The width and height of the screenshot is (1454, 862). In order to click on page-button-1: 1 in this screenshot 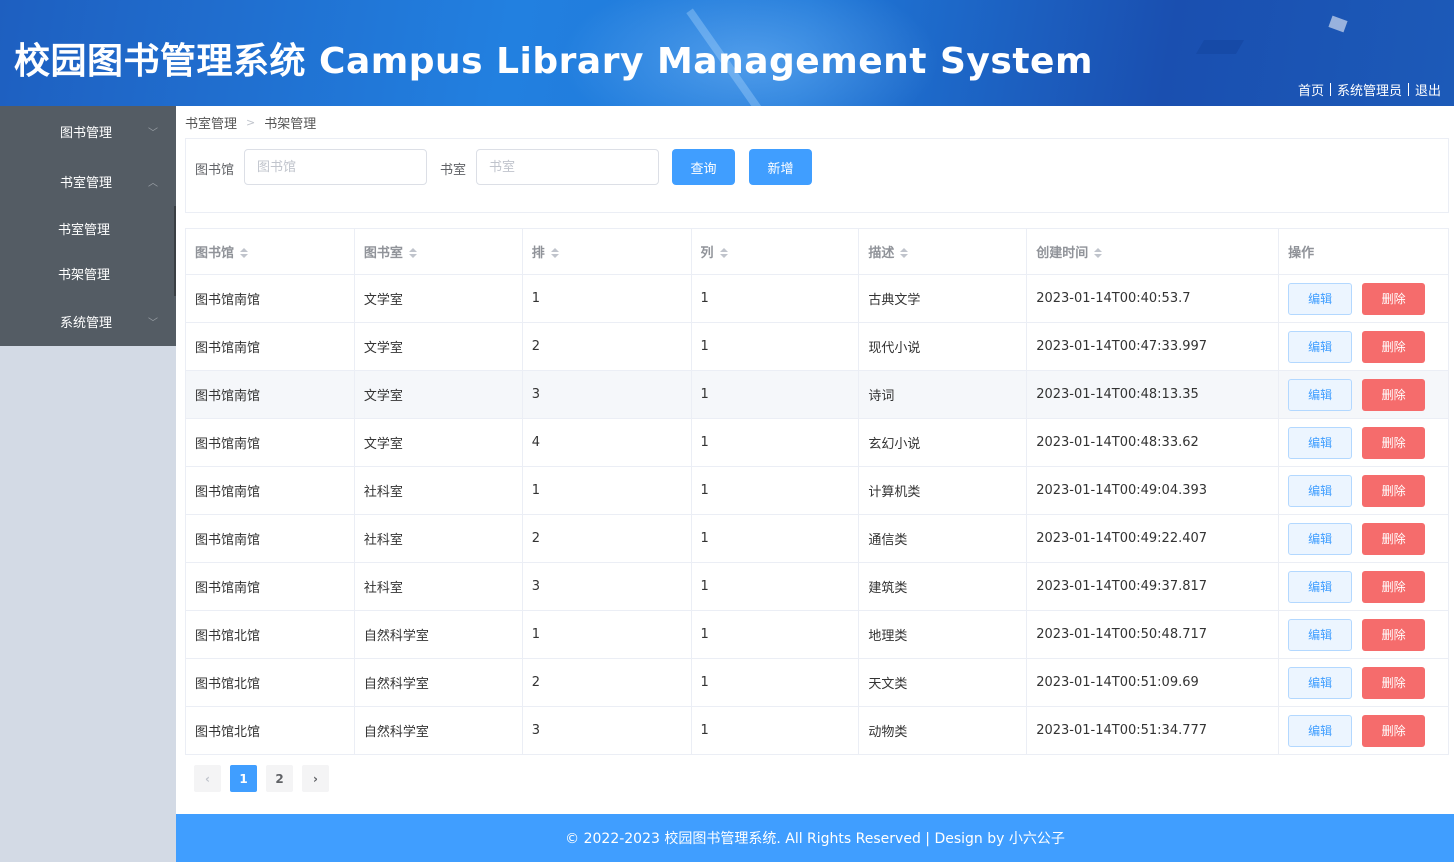, I will do `click(243, 778)`.